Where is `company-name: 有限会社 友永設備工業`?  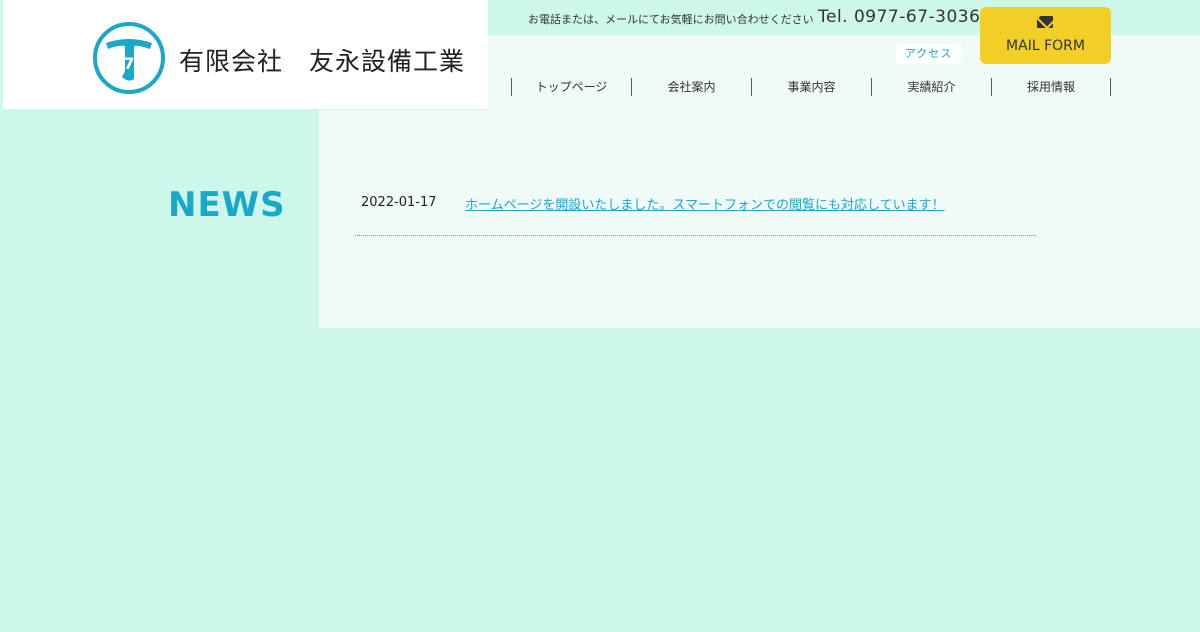 company-name: 有限会社 友永設備工業 is located at coordinates (322, 61).